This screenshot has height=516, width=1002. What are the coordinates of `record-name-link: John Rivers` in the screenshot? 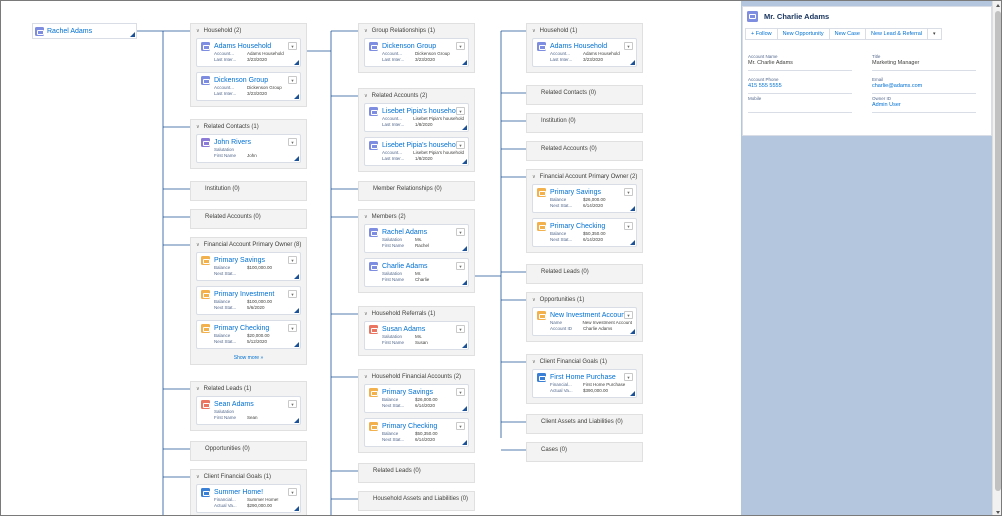 It's located at (232, 142).